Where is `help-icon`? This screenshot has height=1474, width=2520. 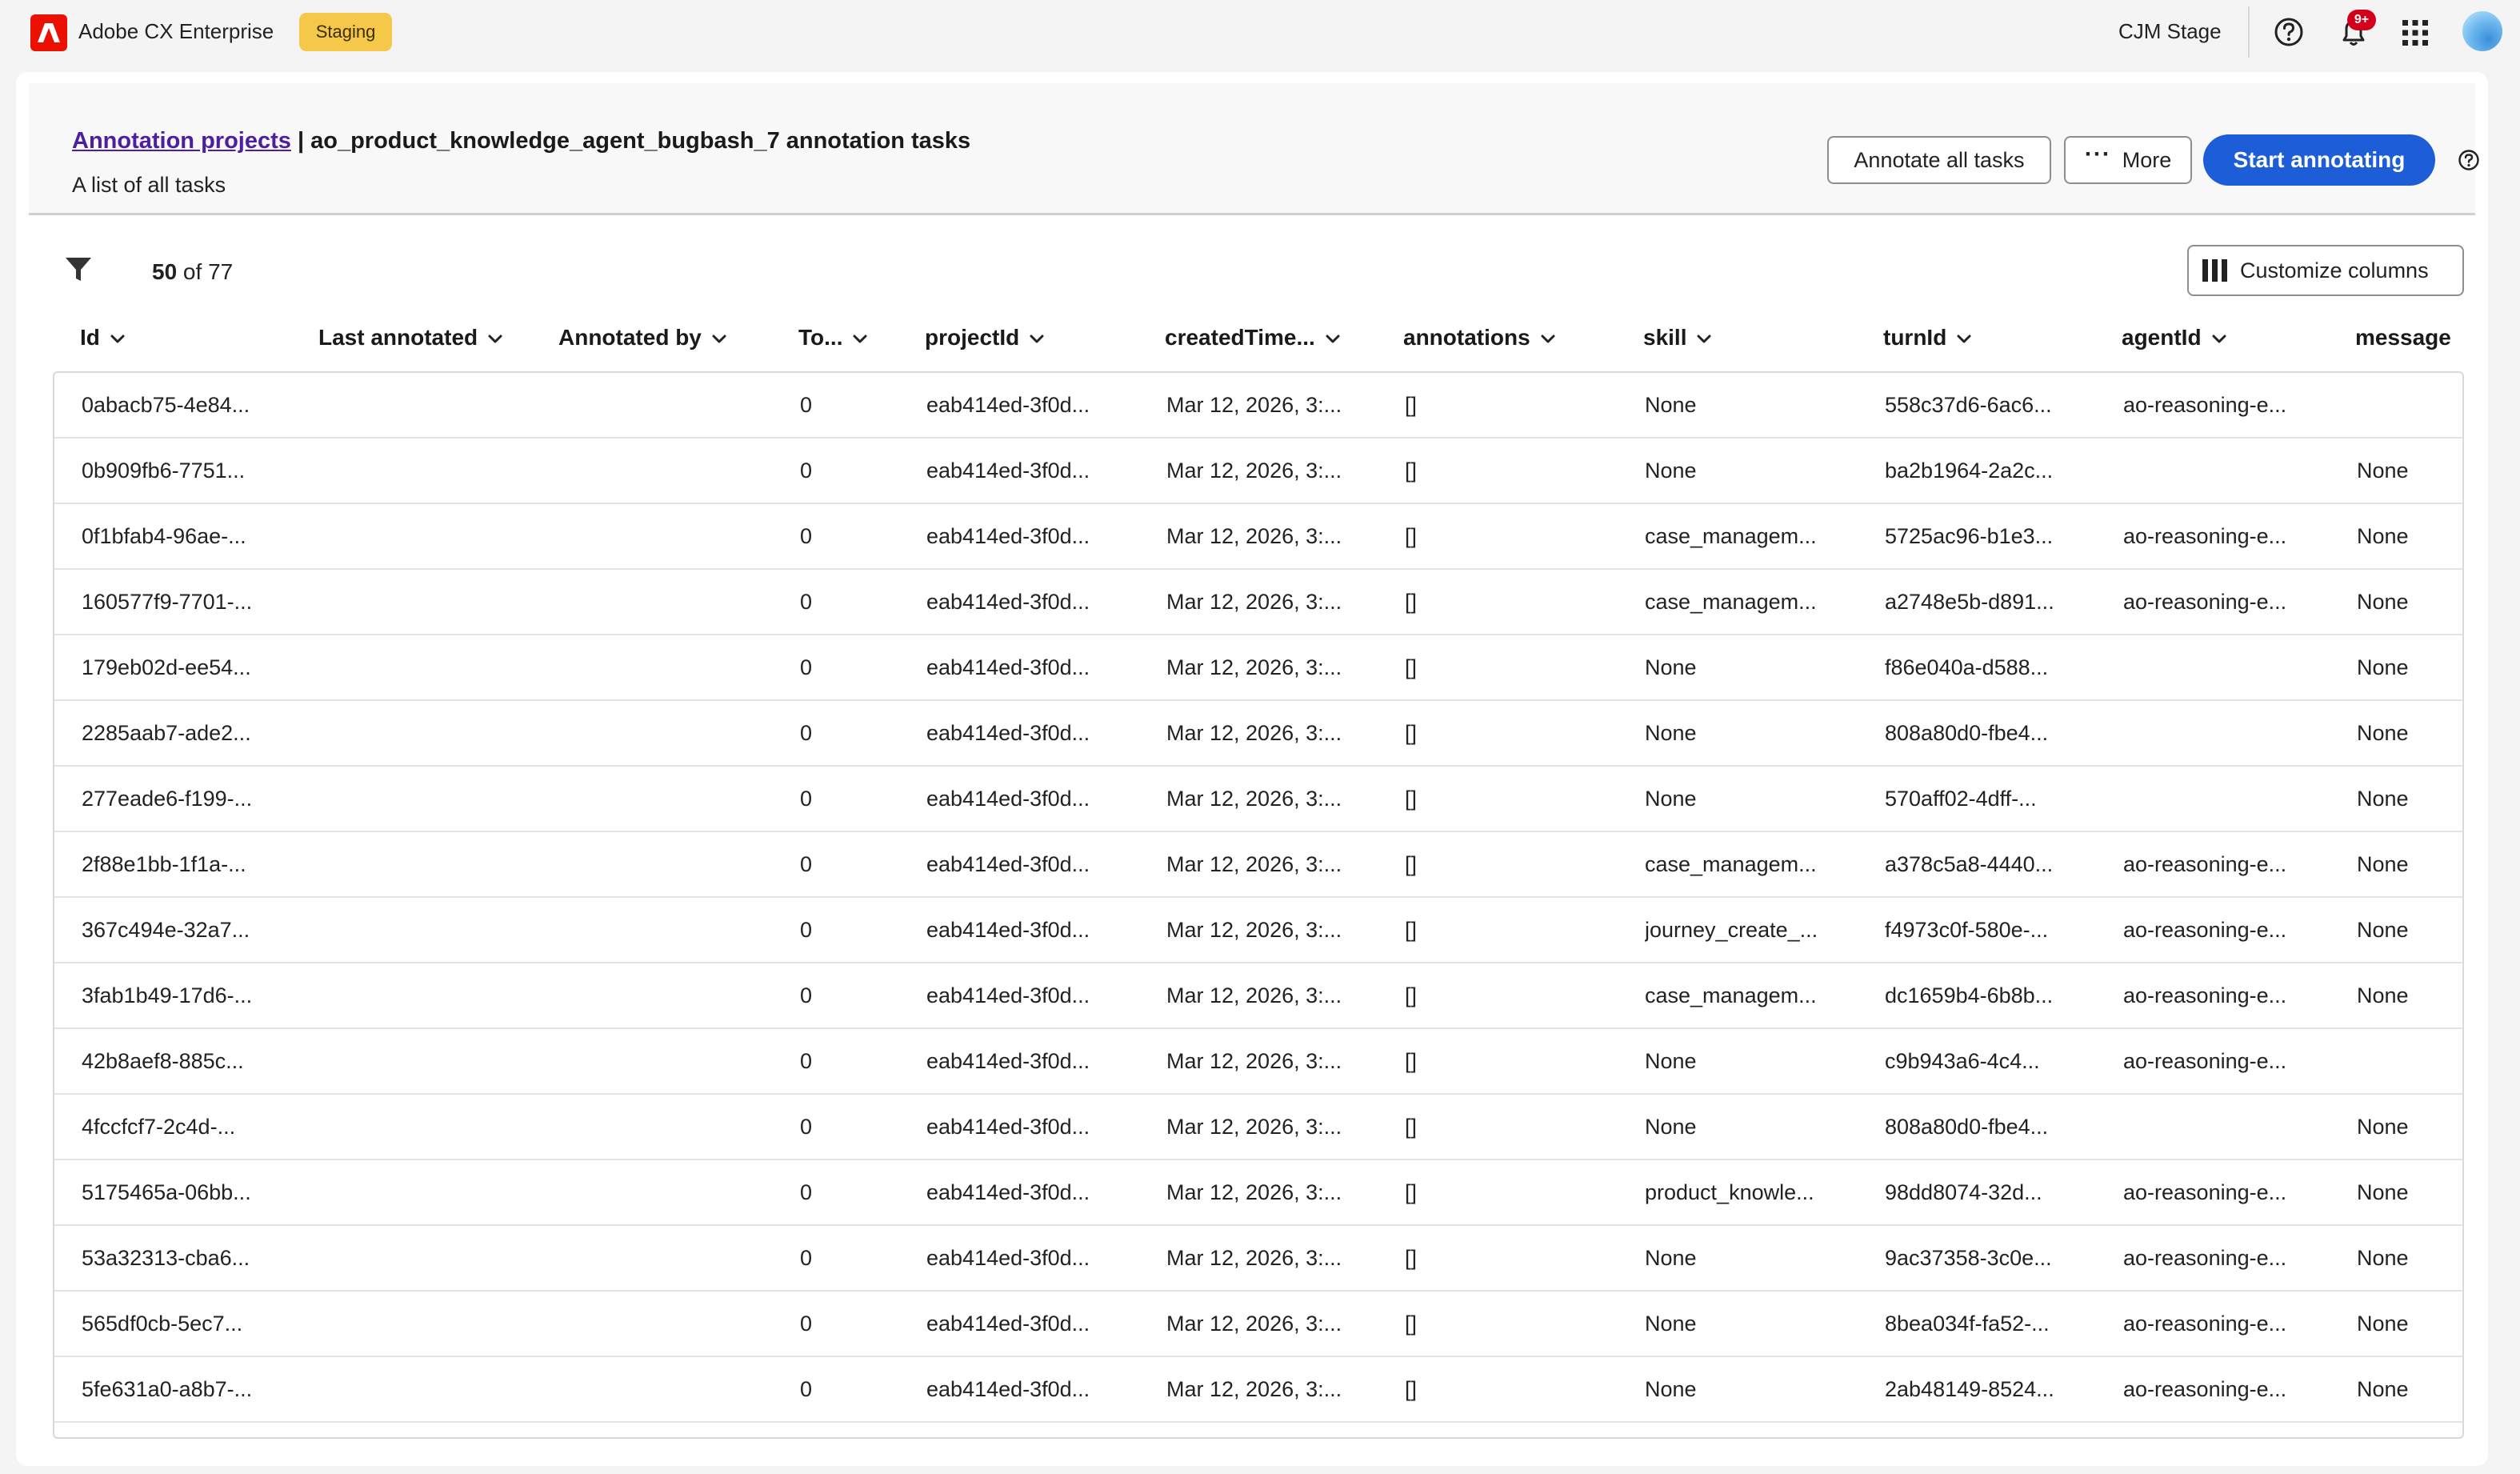 help-icon is located at coordinates (2289, 32).